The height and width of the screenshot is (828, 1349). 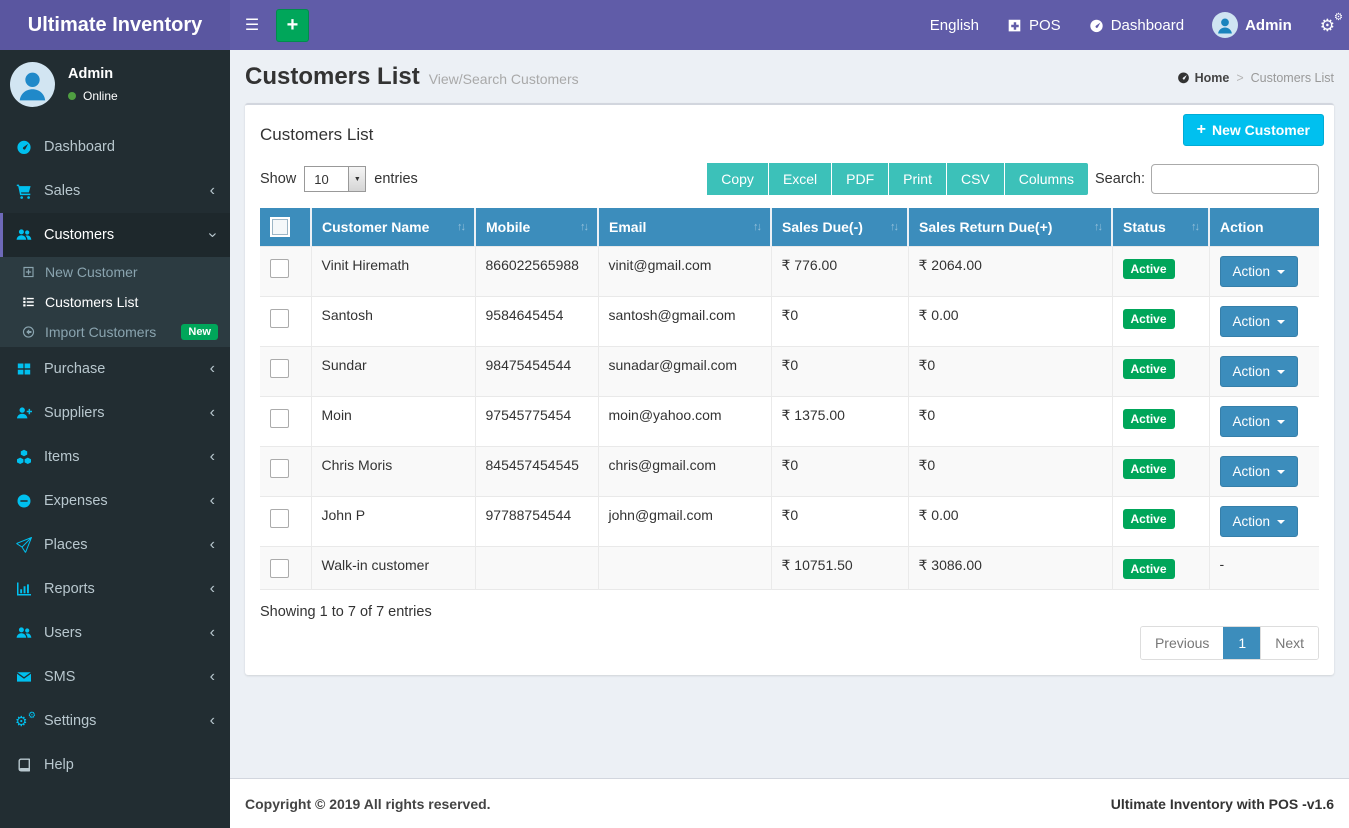 What do you see at coordinates (1136, 25) in the screenshot?
I see `nav-dashboard: Dashboard` at bounding box center [1136, 25].